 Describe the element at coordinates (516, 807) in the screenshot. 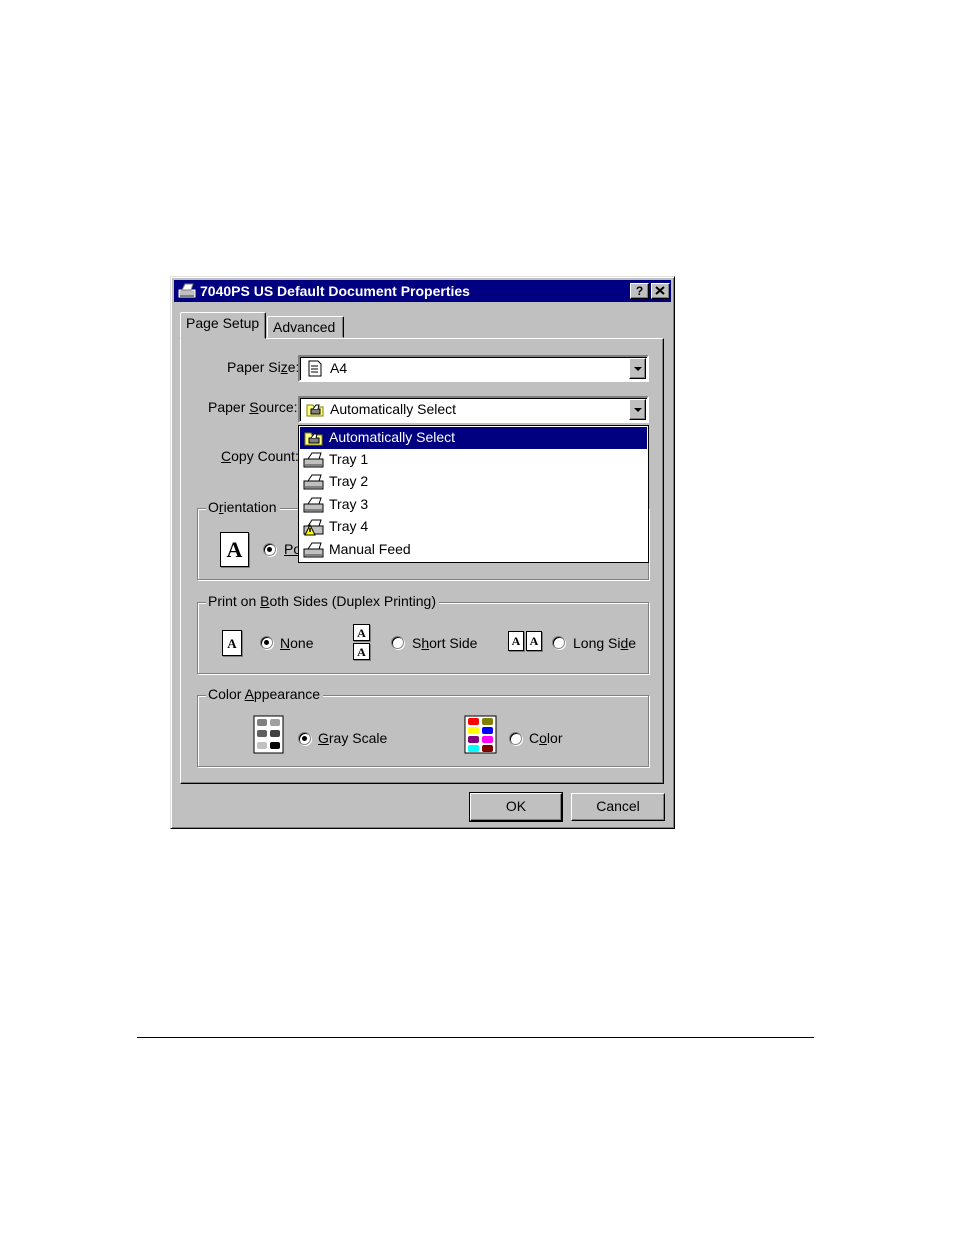

I see `ok-button: OK` at that location.